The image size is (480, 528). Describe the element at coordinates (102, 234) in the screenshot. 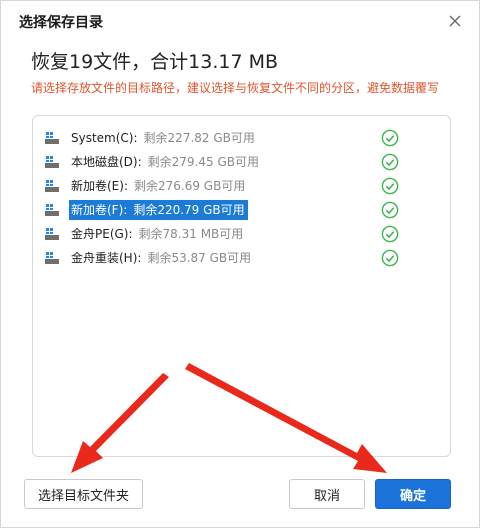

I see `drive-name: 金舟PE(G):` at that location.